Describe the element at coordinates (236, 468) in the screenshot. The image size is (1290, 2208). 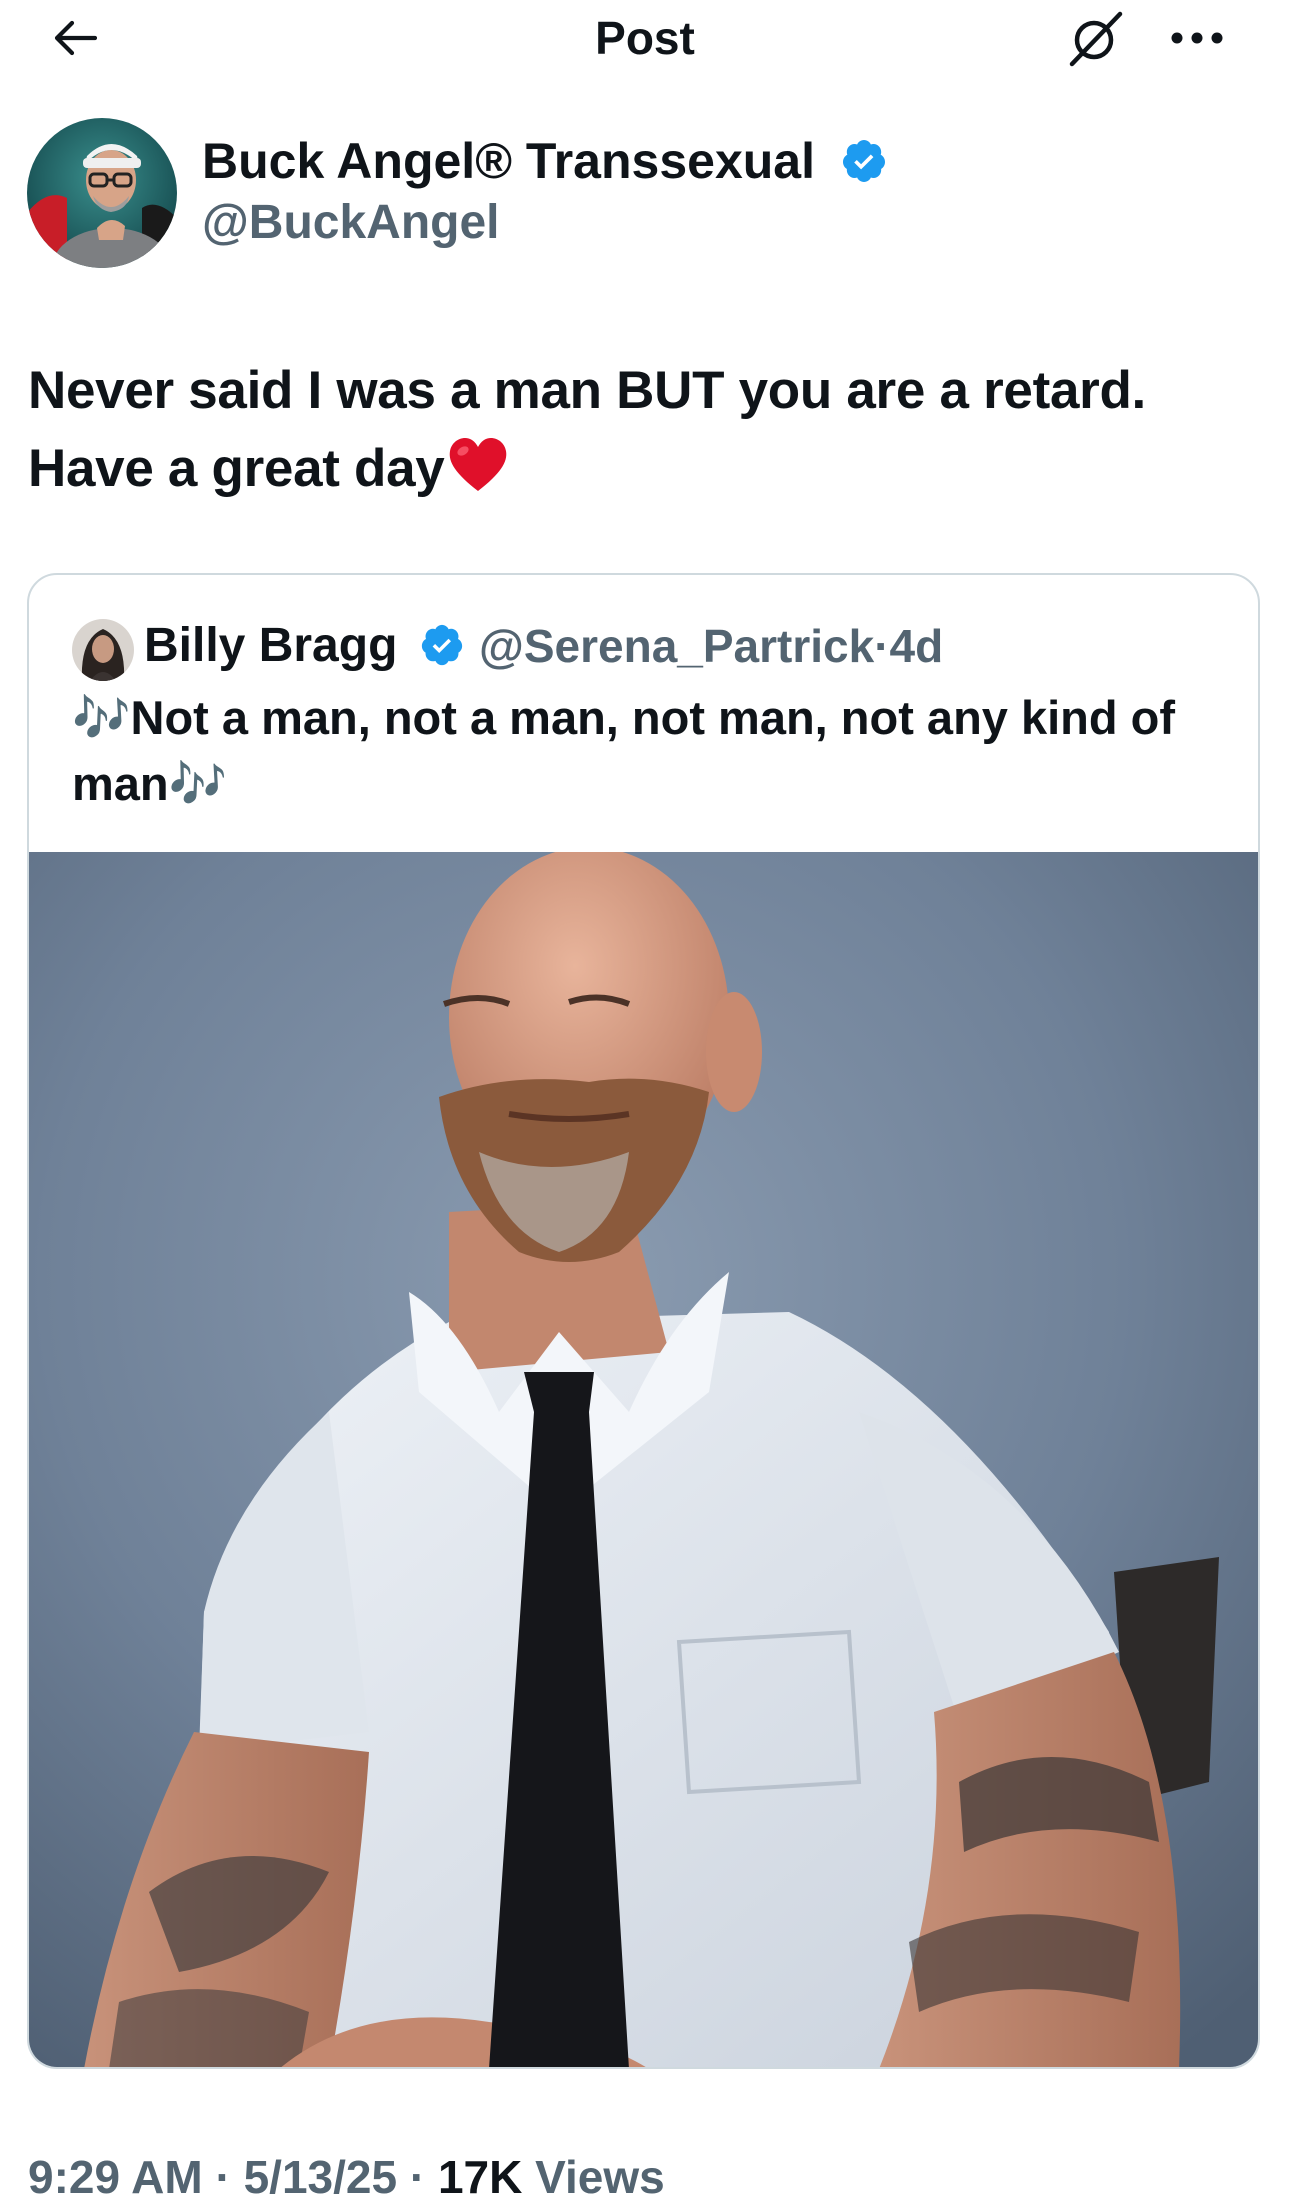
I see `post-text-fragment: Have a great day` at that location.